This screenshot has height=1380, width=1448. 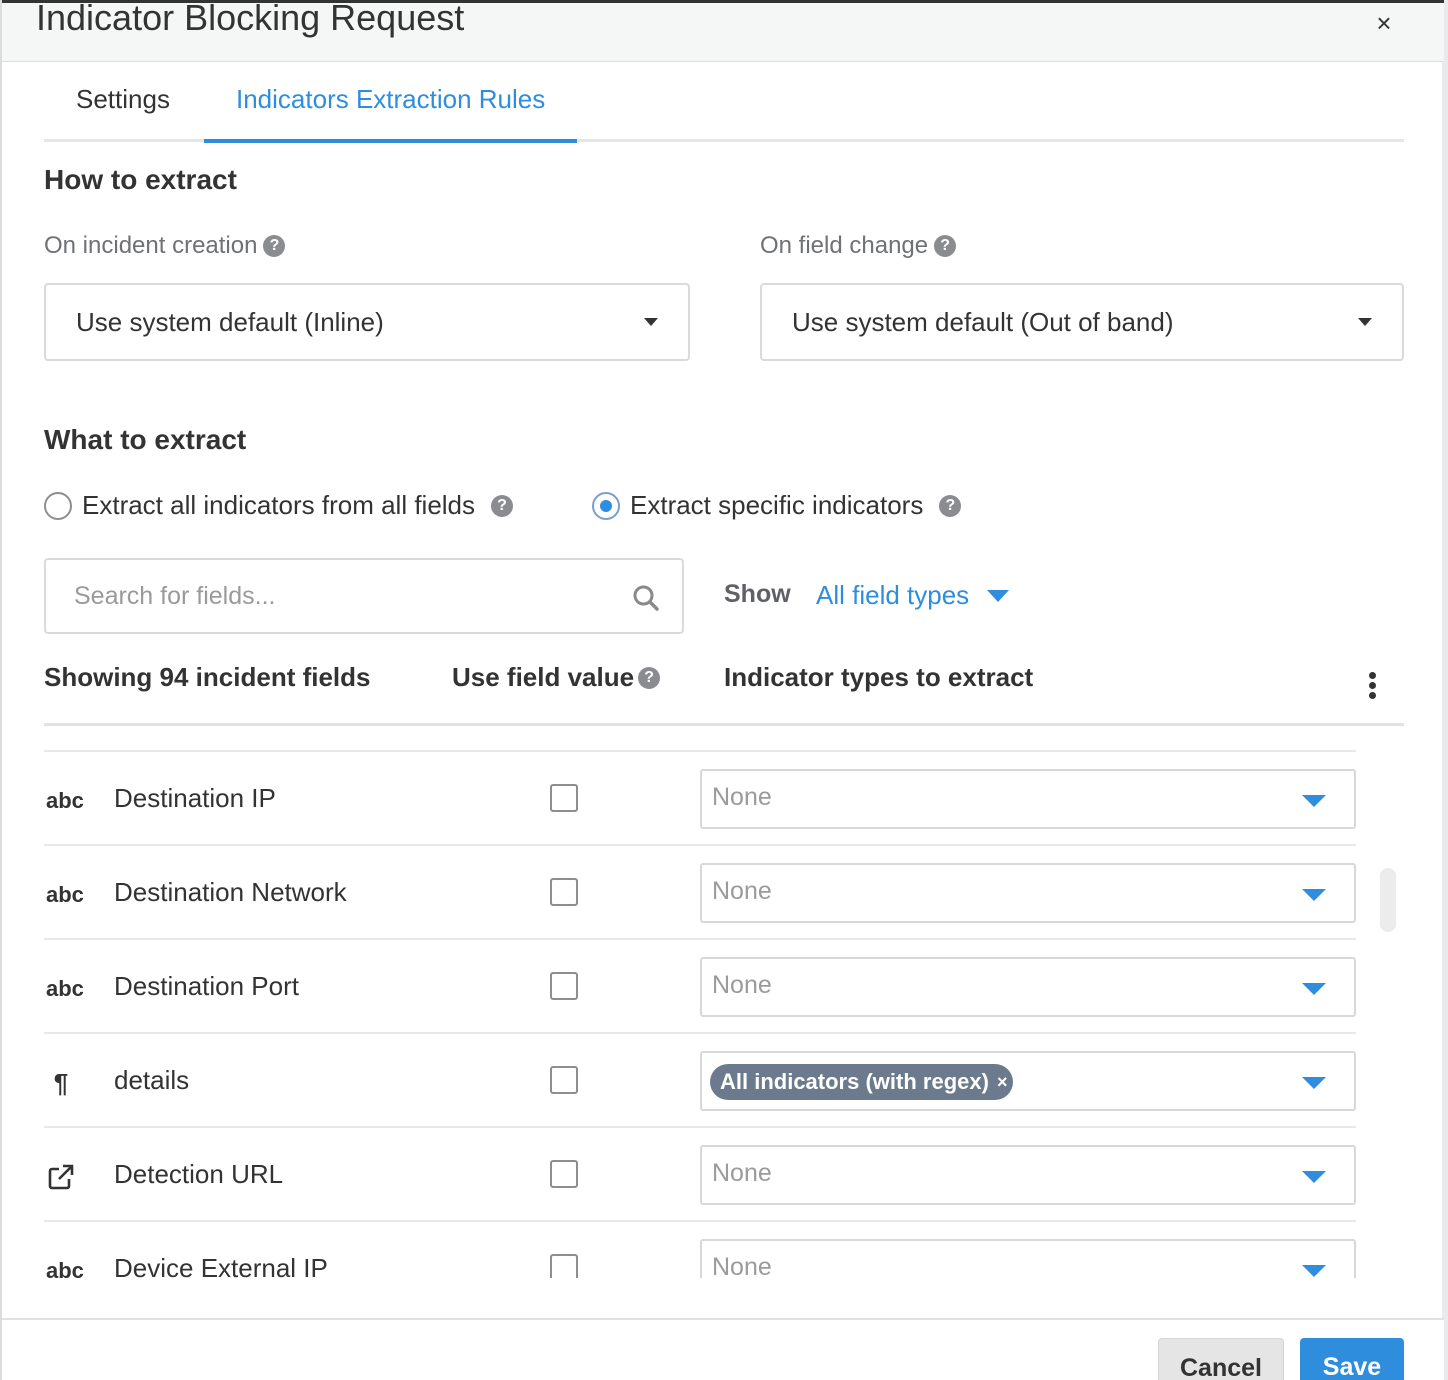 What do you see at coordinates (145, 439) in the screenshot?
I see `what-to-extract-heading: What to extract` at bounding box center [145, 439].